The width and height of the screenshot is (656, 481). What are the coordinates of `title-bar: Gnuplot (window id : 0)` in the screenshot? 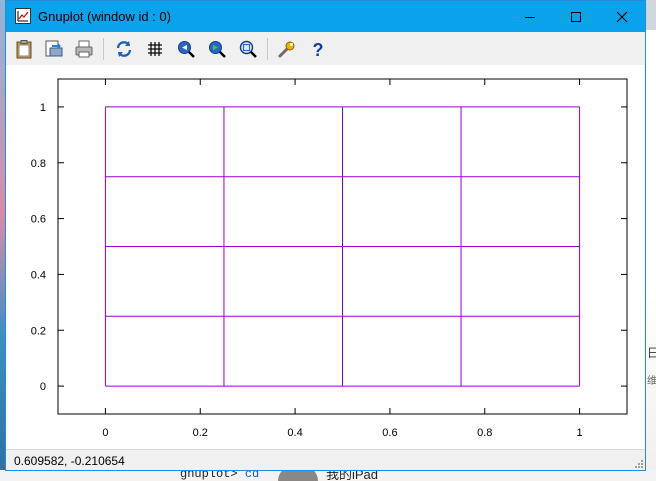 It's located at (325, 16).